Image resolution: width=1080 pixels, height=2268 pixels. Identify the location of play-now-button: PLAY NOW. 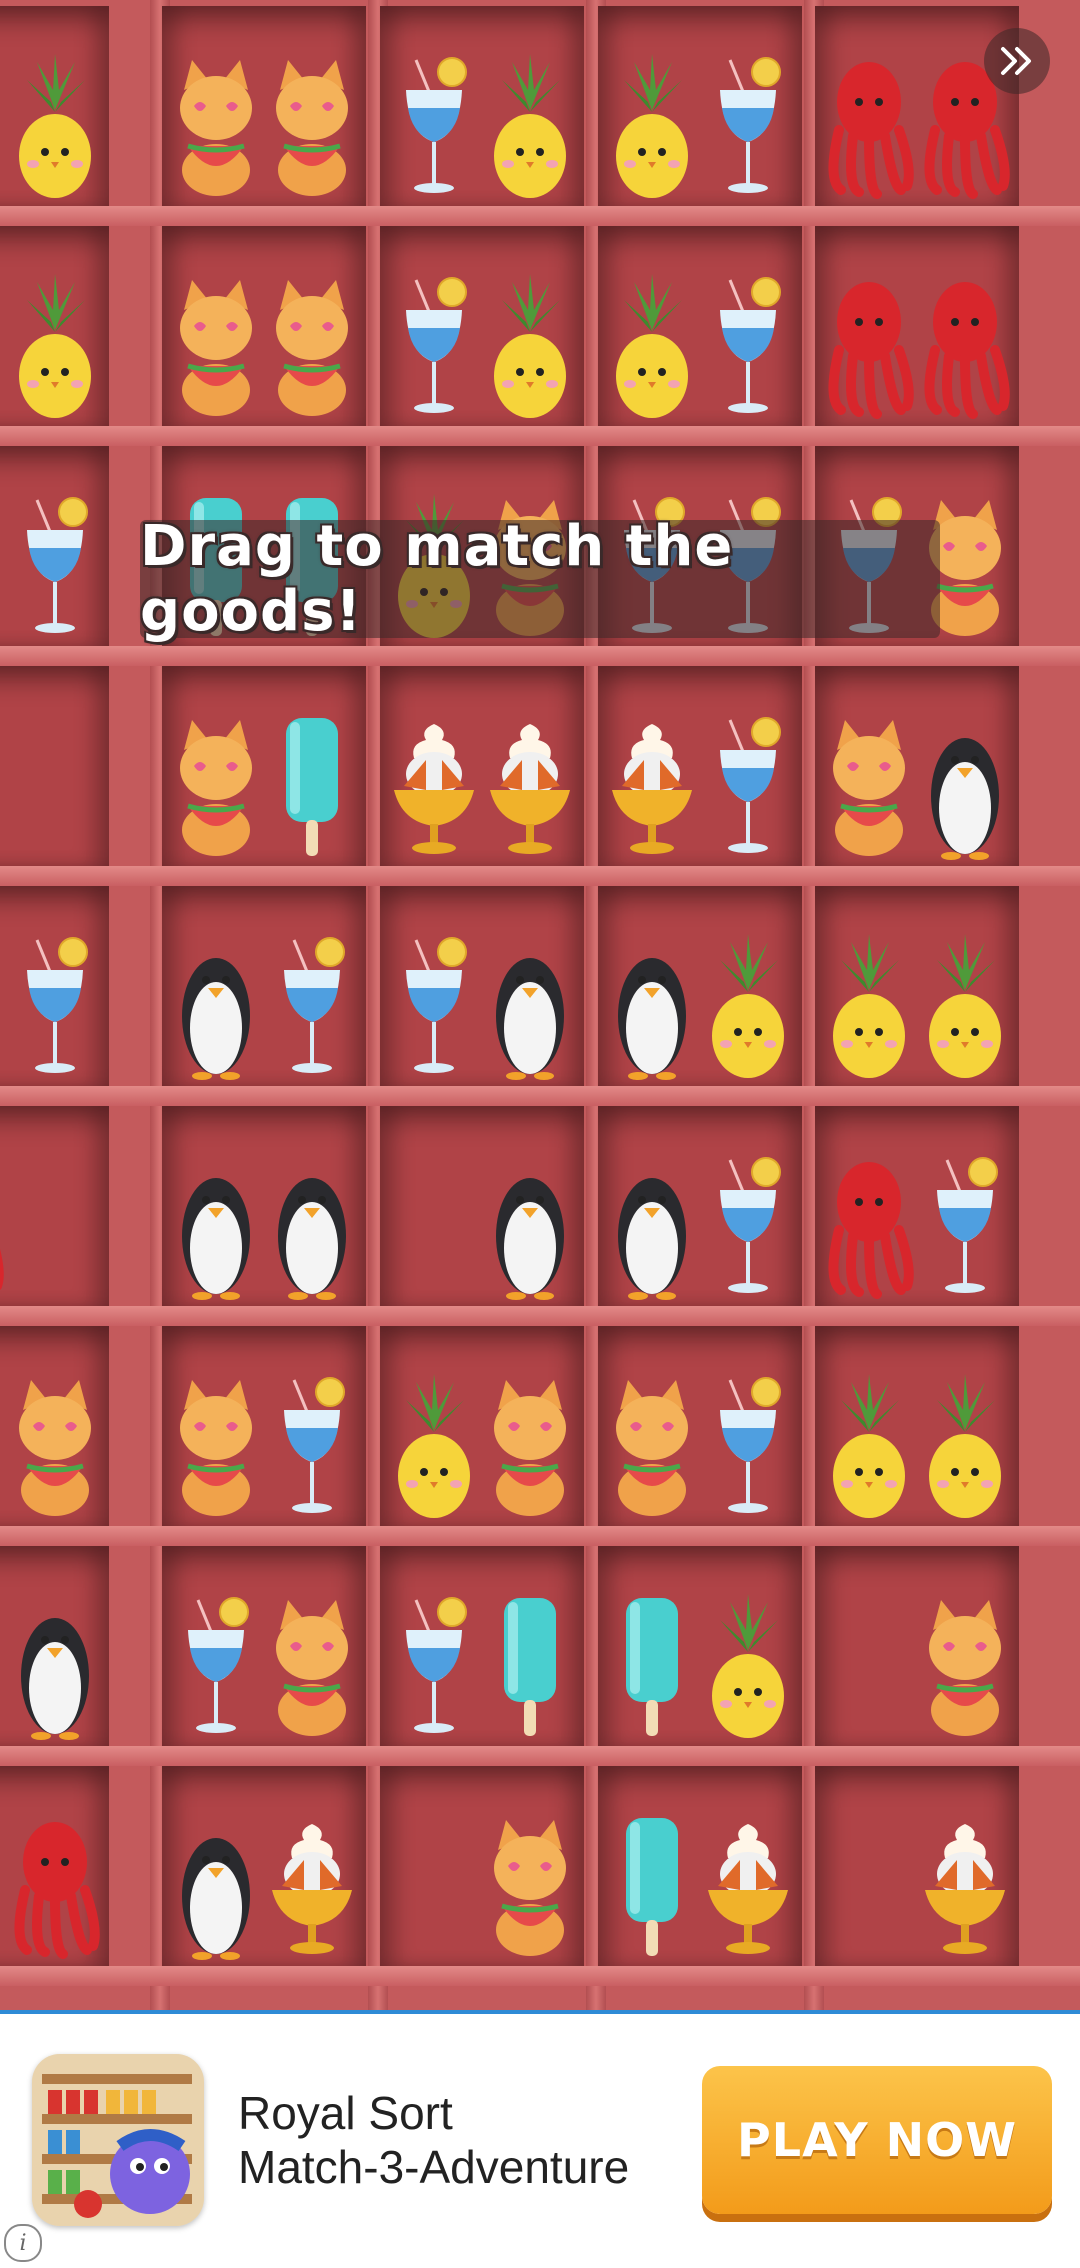
(877, 2140).